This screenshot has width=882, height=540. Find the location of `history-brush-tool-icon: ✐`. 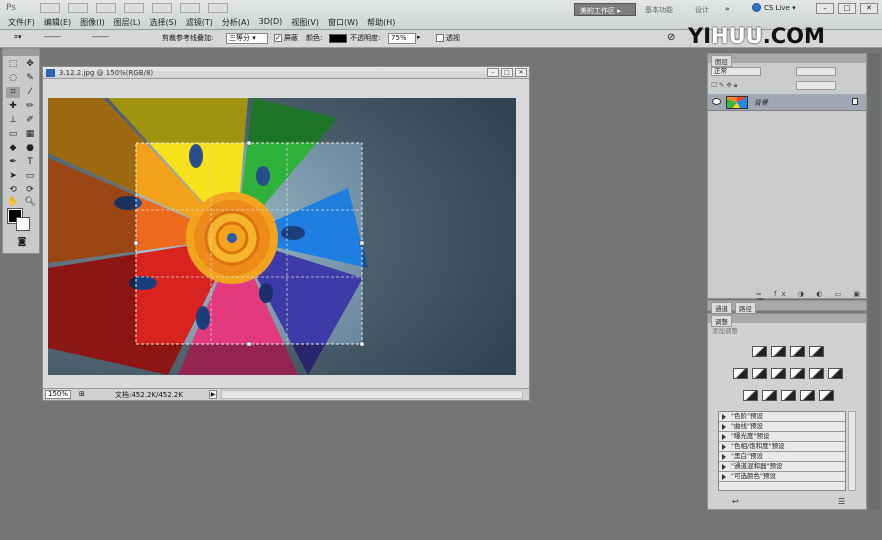

history-brush-tool-icon: ✐ is located at coordinates (30, 120).